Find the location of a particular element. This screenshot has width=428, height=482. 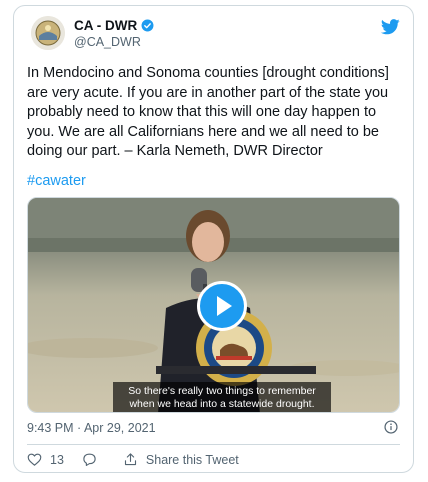

share-button: Share this Tweet is located at coordinates (181, 459).